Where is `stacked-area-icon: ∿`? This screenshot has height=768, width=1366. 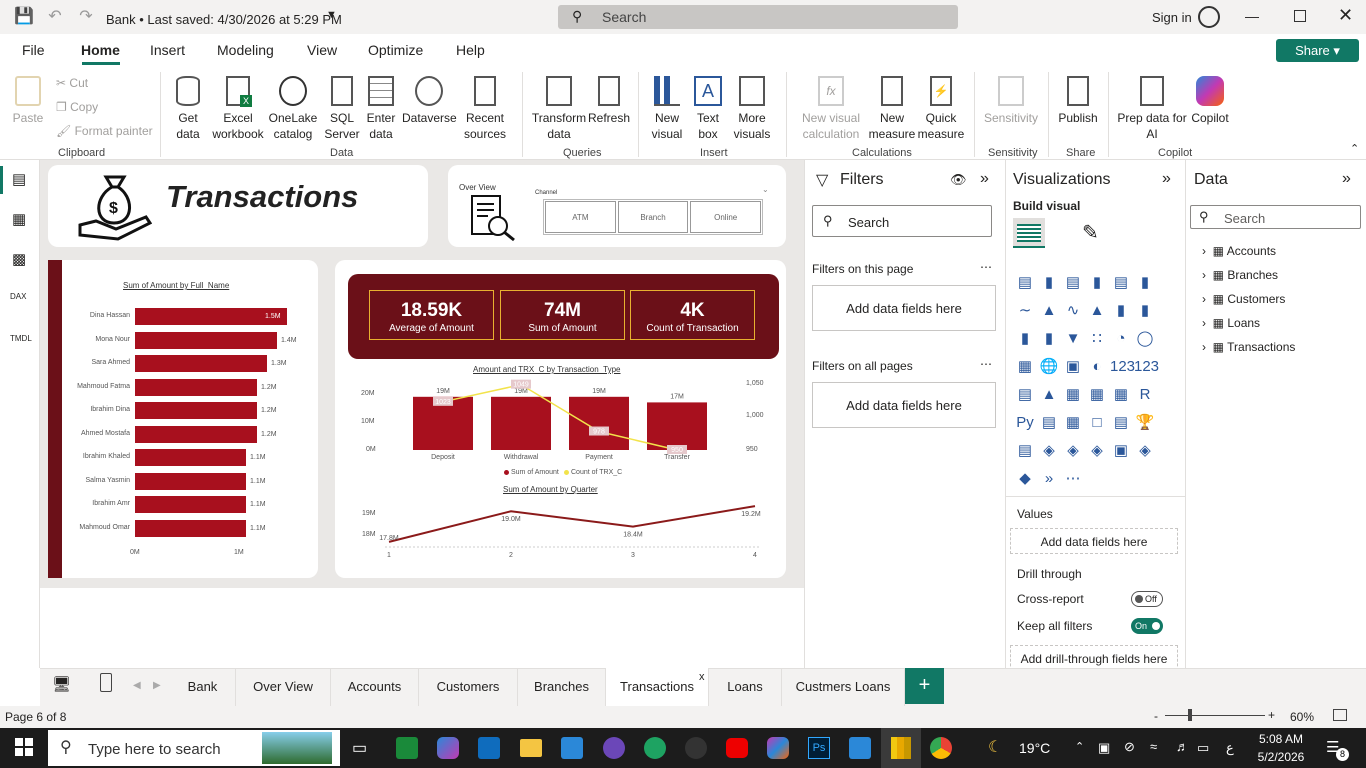 stacked-area-icon: ∿ is located at coordinates (1073, 311).